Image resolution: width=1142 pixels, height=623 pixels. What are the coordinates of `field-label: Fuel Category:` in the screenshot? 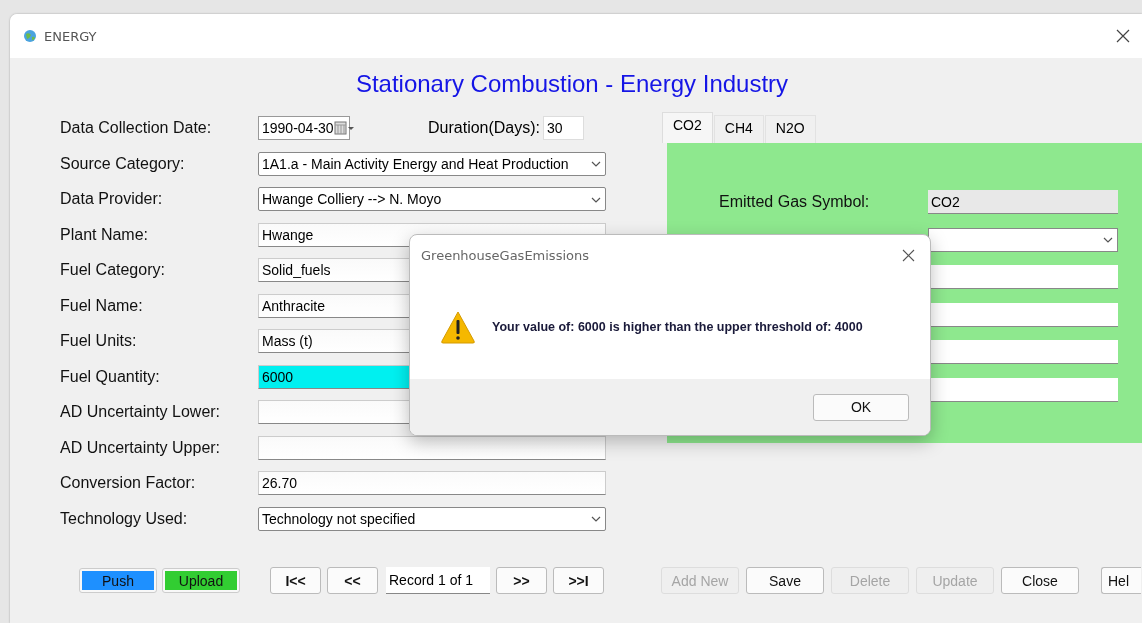 It's located at (113, 270).